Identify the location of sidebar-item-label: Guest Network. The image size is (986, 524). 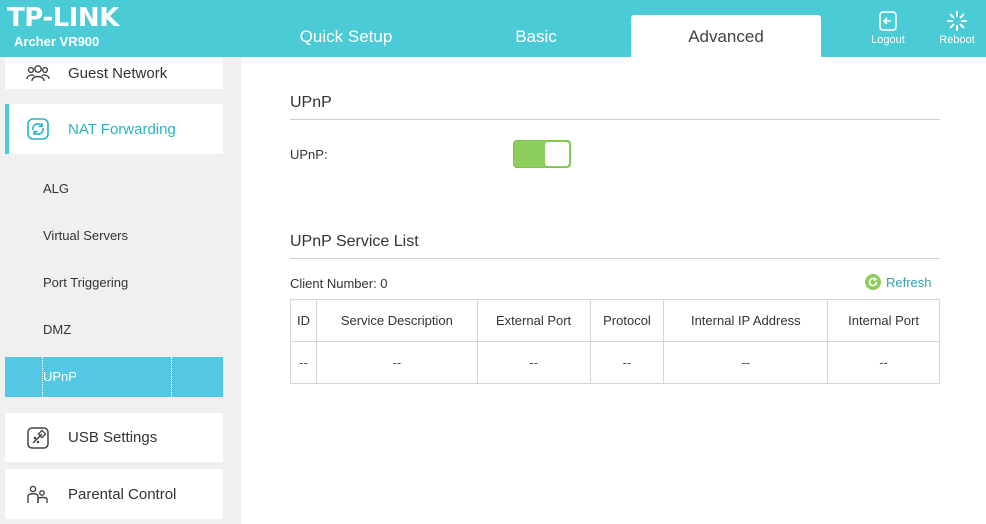
(118, 73).